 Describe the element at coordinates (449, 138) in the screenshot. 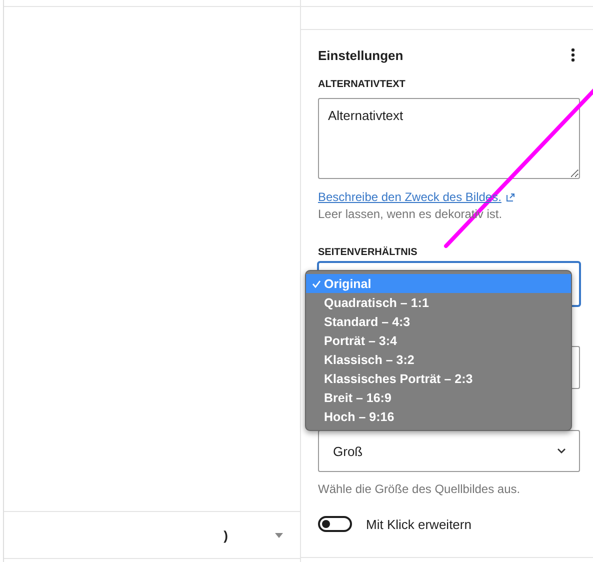

I see `alt-text-field: Alternativtext` at that location.